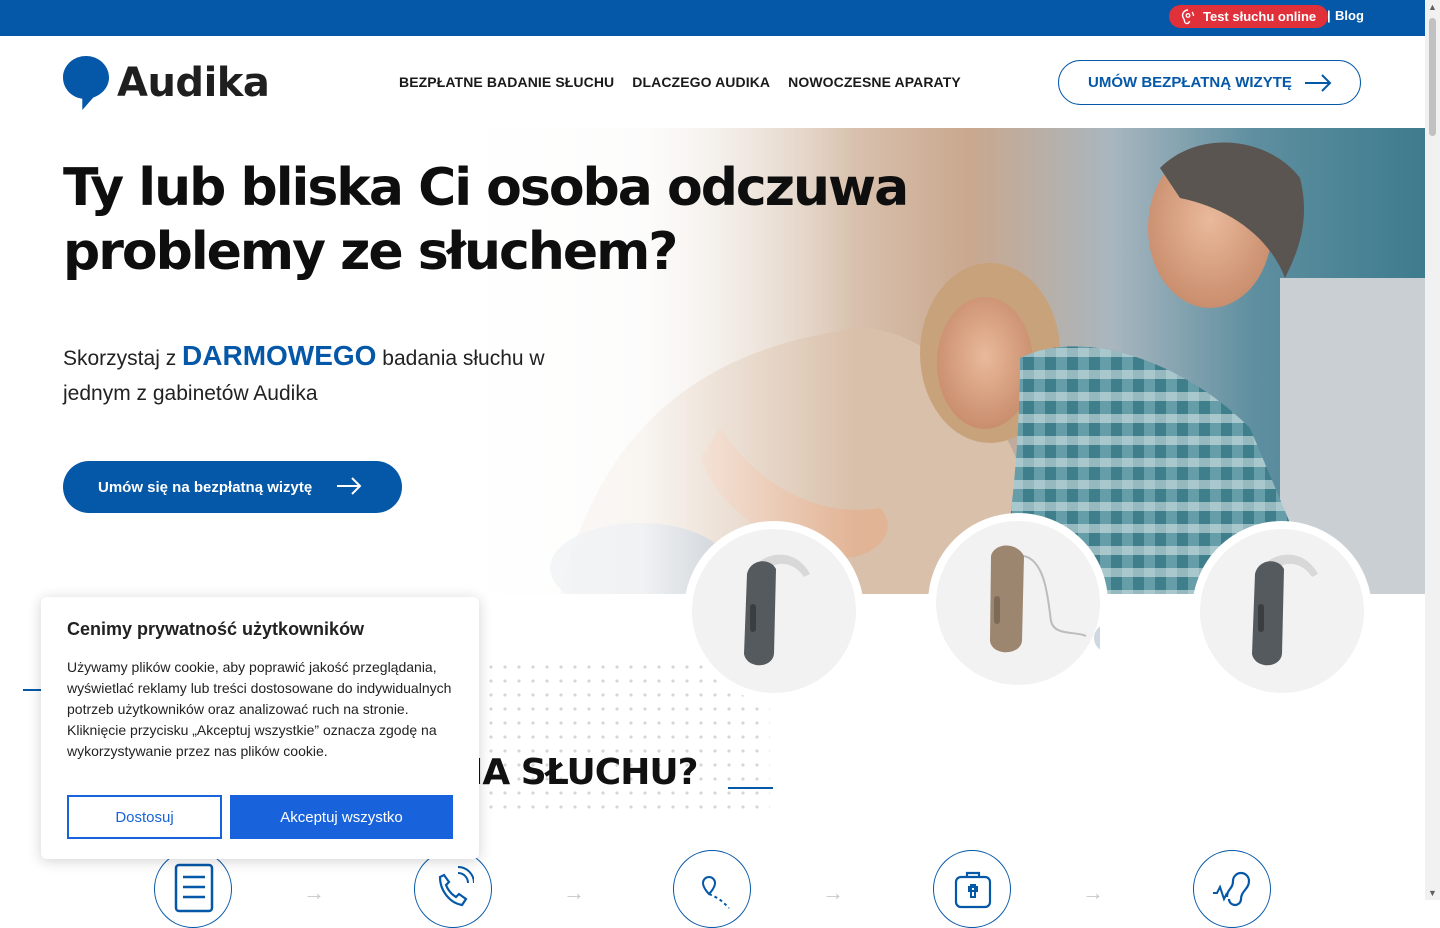  What do you see at coordinates (486, 188) in the screenshot?
I see `hero-title-line1: Ty lub bliska Ci osoba odczuwa` at bounding box center [486, 188].